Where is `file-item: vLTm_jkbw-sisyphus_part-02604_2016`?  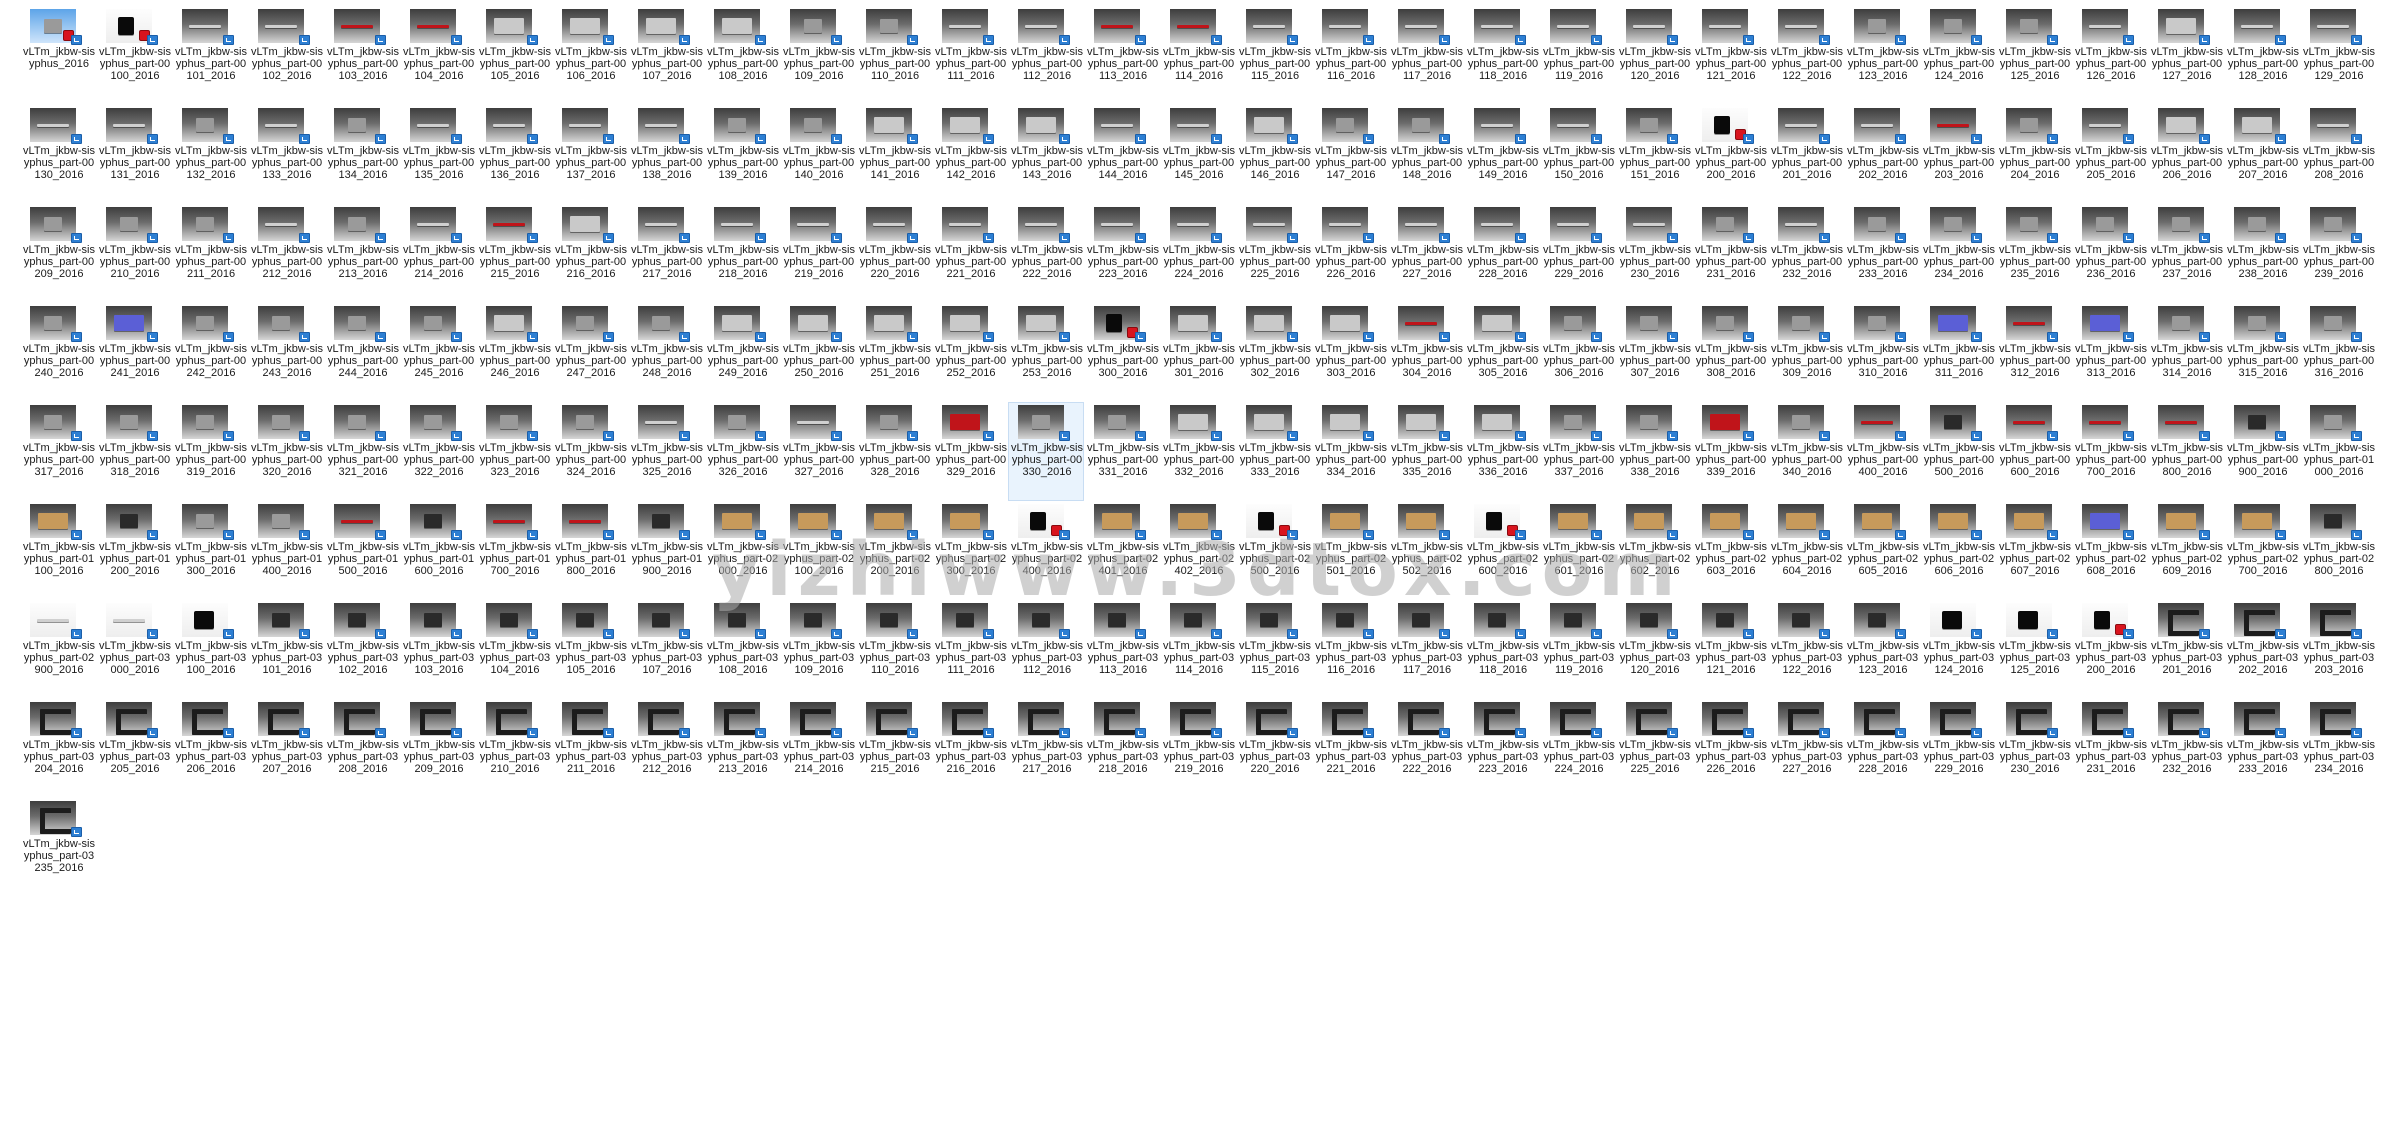
file-item: vLTm_jkbw-sisyphus_part-02604_2016 is located at coordinates (1806, 550).